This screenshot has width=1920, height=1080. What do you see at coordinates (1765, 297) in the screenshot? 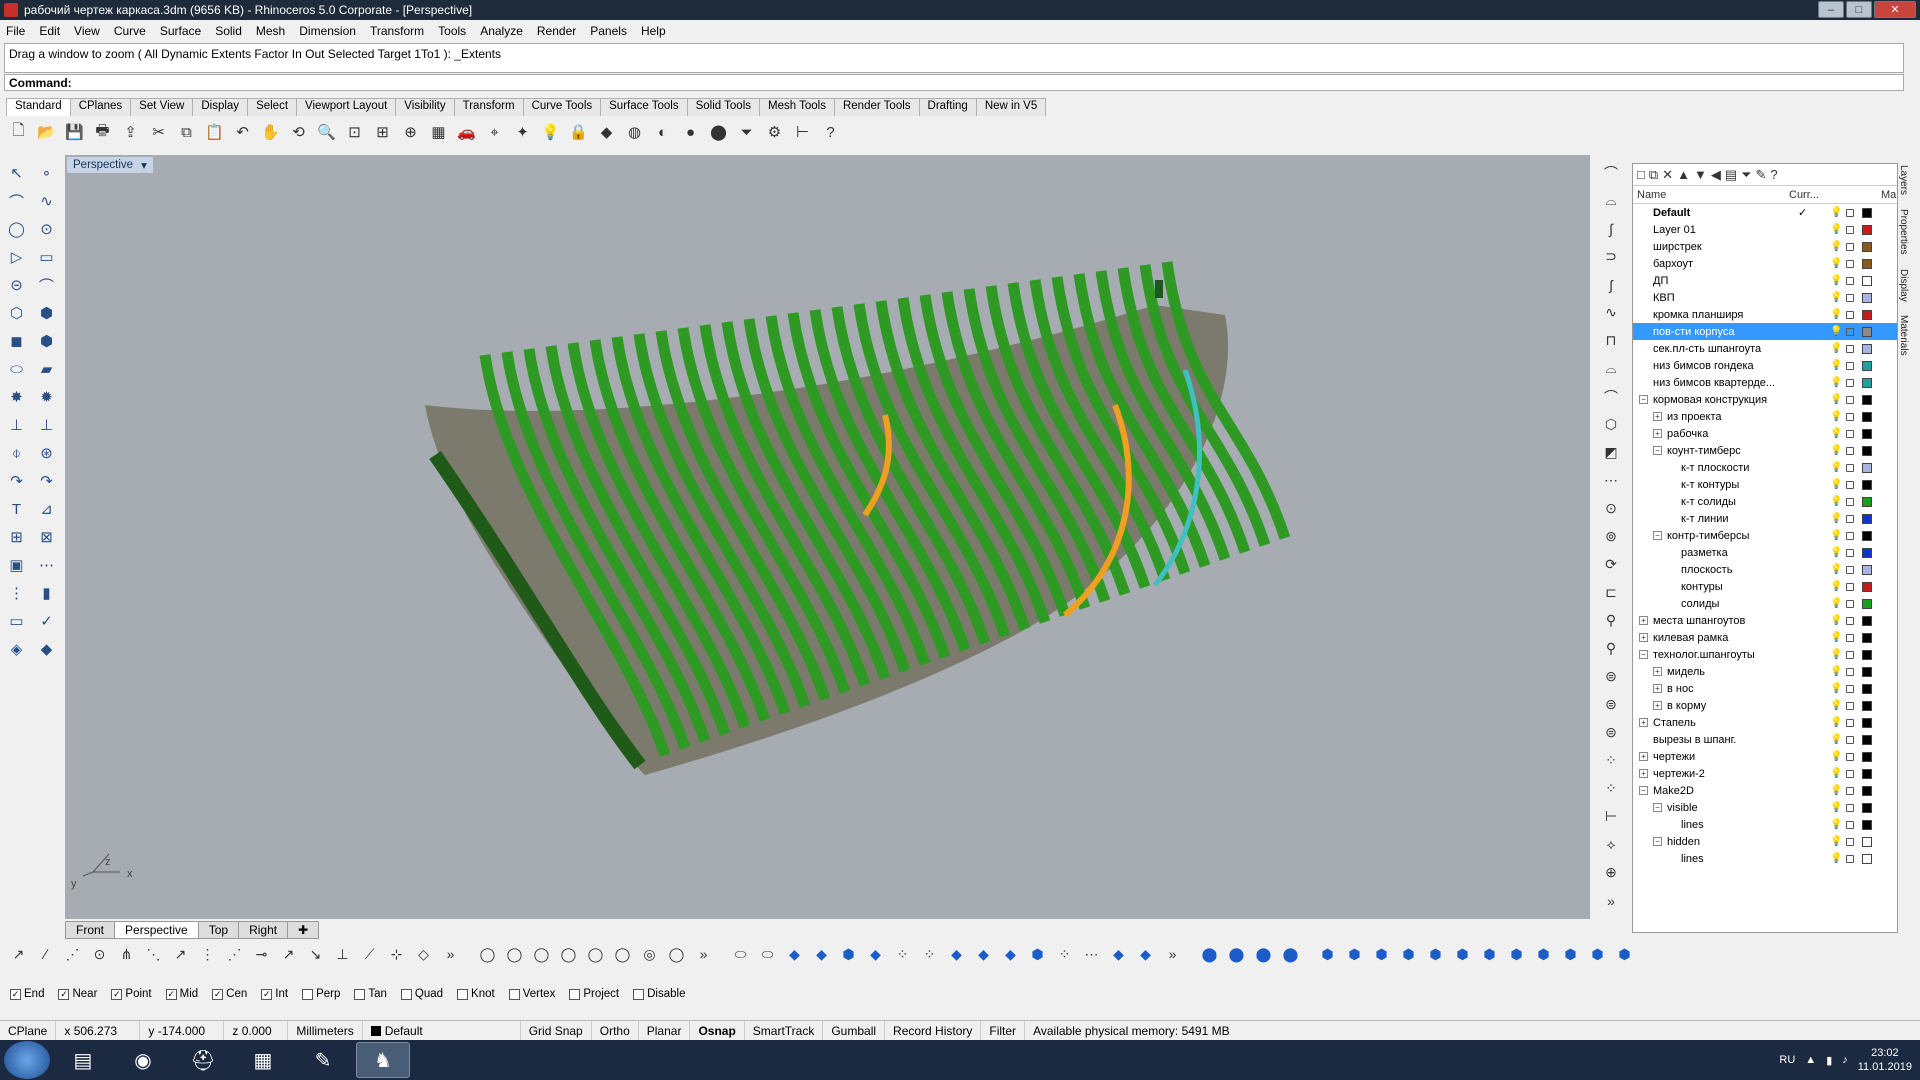
I see `layer-row: КВП 💡` at bounding box center [1765, 297].